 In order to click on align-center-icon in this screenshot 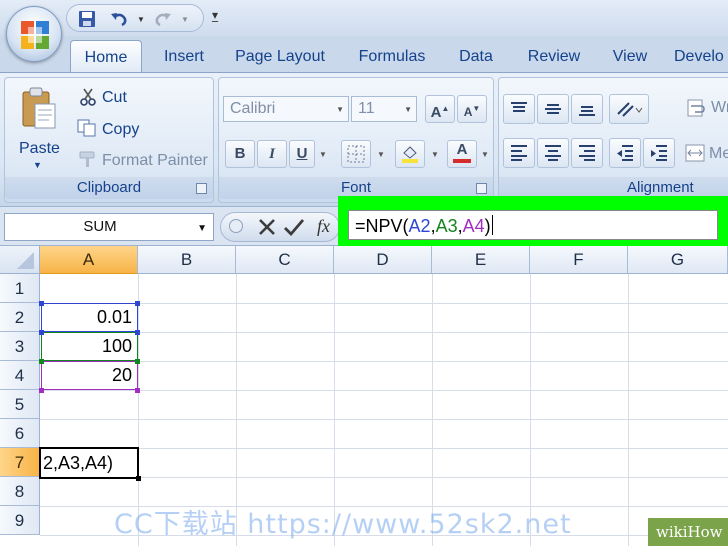, I will do `click(553, 153)`.